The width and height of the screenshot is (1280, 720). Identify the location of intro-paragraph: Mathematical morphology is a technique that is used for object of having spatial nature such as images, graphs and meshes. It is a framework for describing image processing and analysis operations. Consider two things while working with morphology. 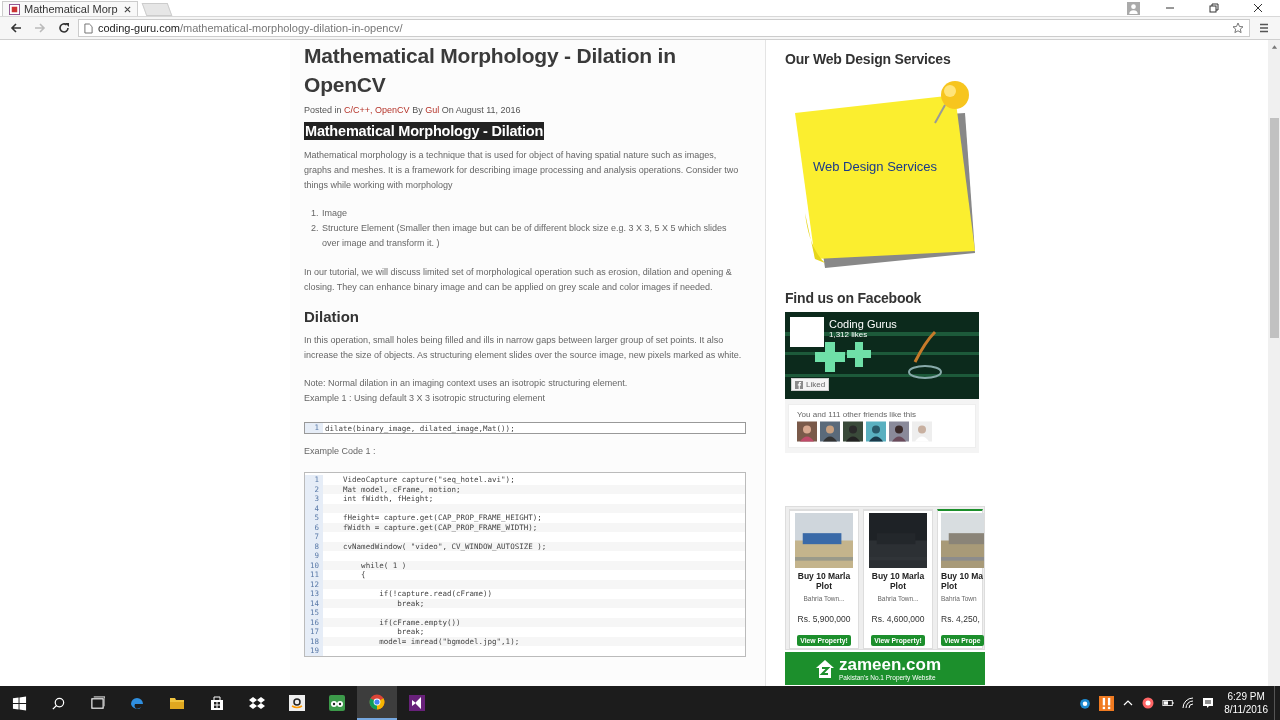
(522, 170).